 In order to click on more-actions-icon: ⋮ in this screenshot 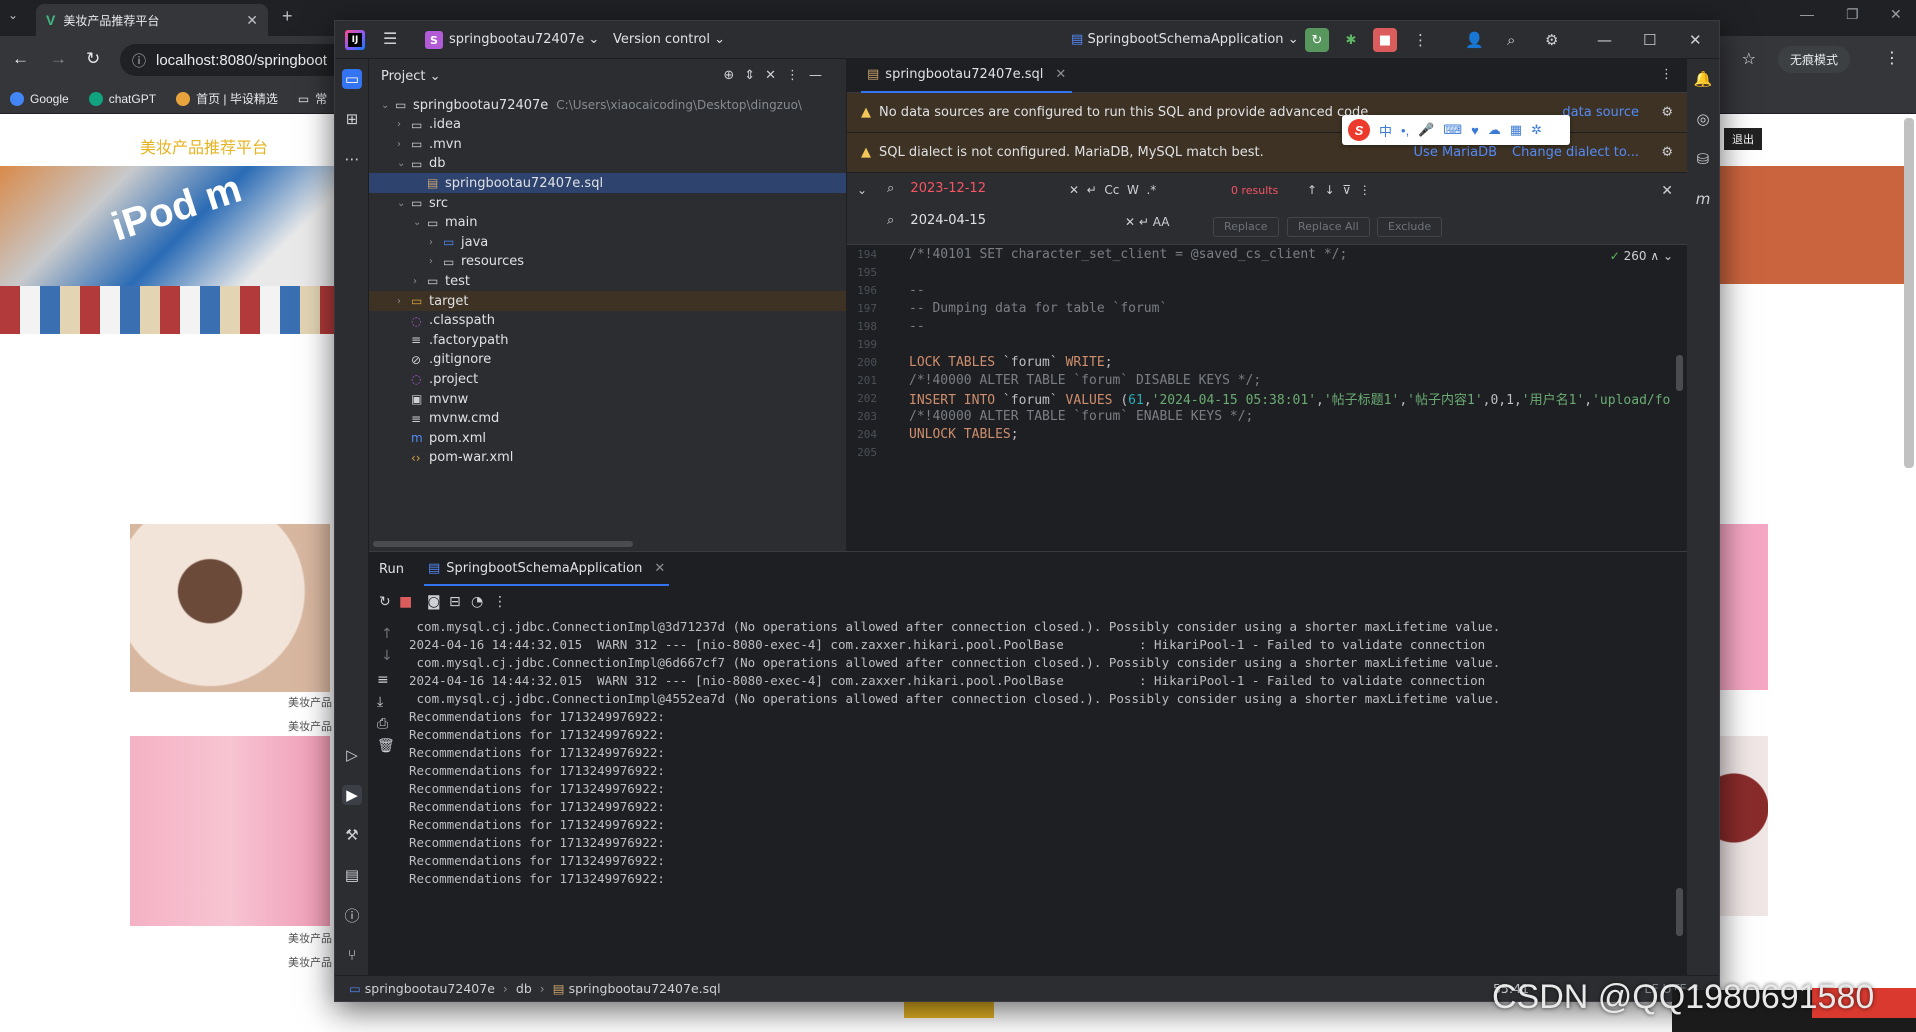, I will do `click(1420, 40)`.